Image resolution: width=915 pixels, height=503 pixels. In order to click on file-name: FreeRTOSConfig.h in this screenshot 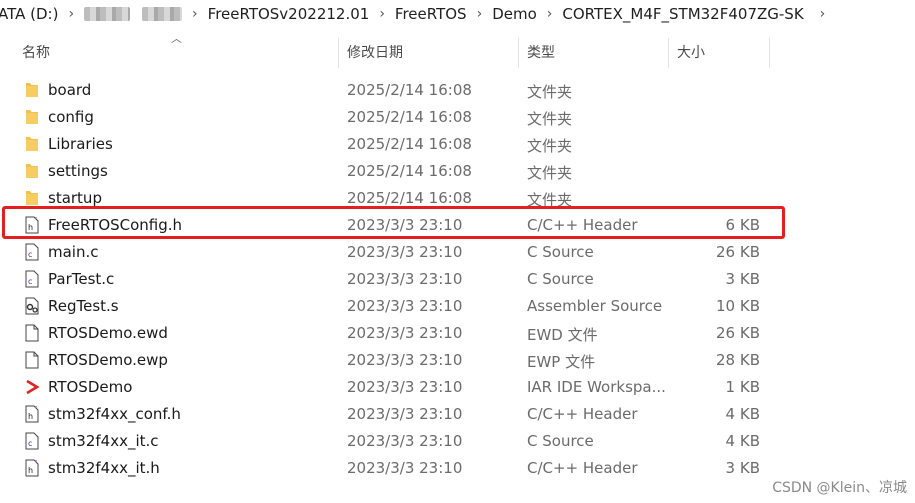, I will do `click(115, 225)`.